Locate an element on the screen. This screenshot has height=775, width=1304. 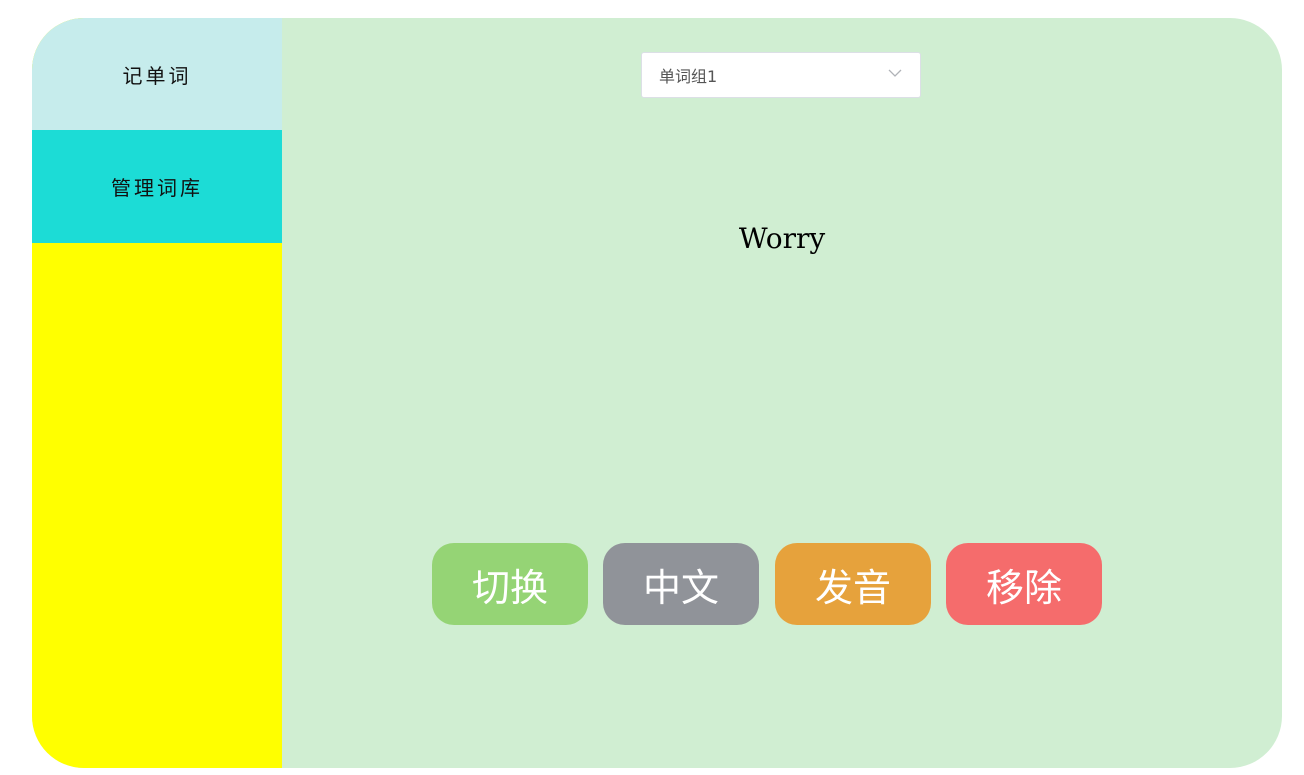
sidebar-item-label: 记单词 is located at coordinates (157, 75).